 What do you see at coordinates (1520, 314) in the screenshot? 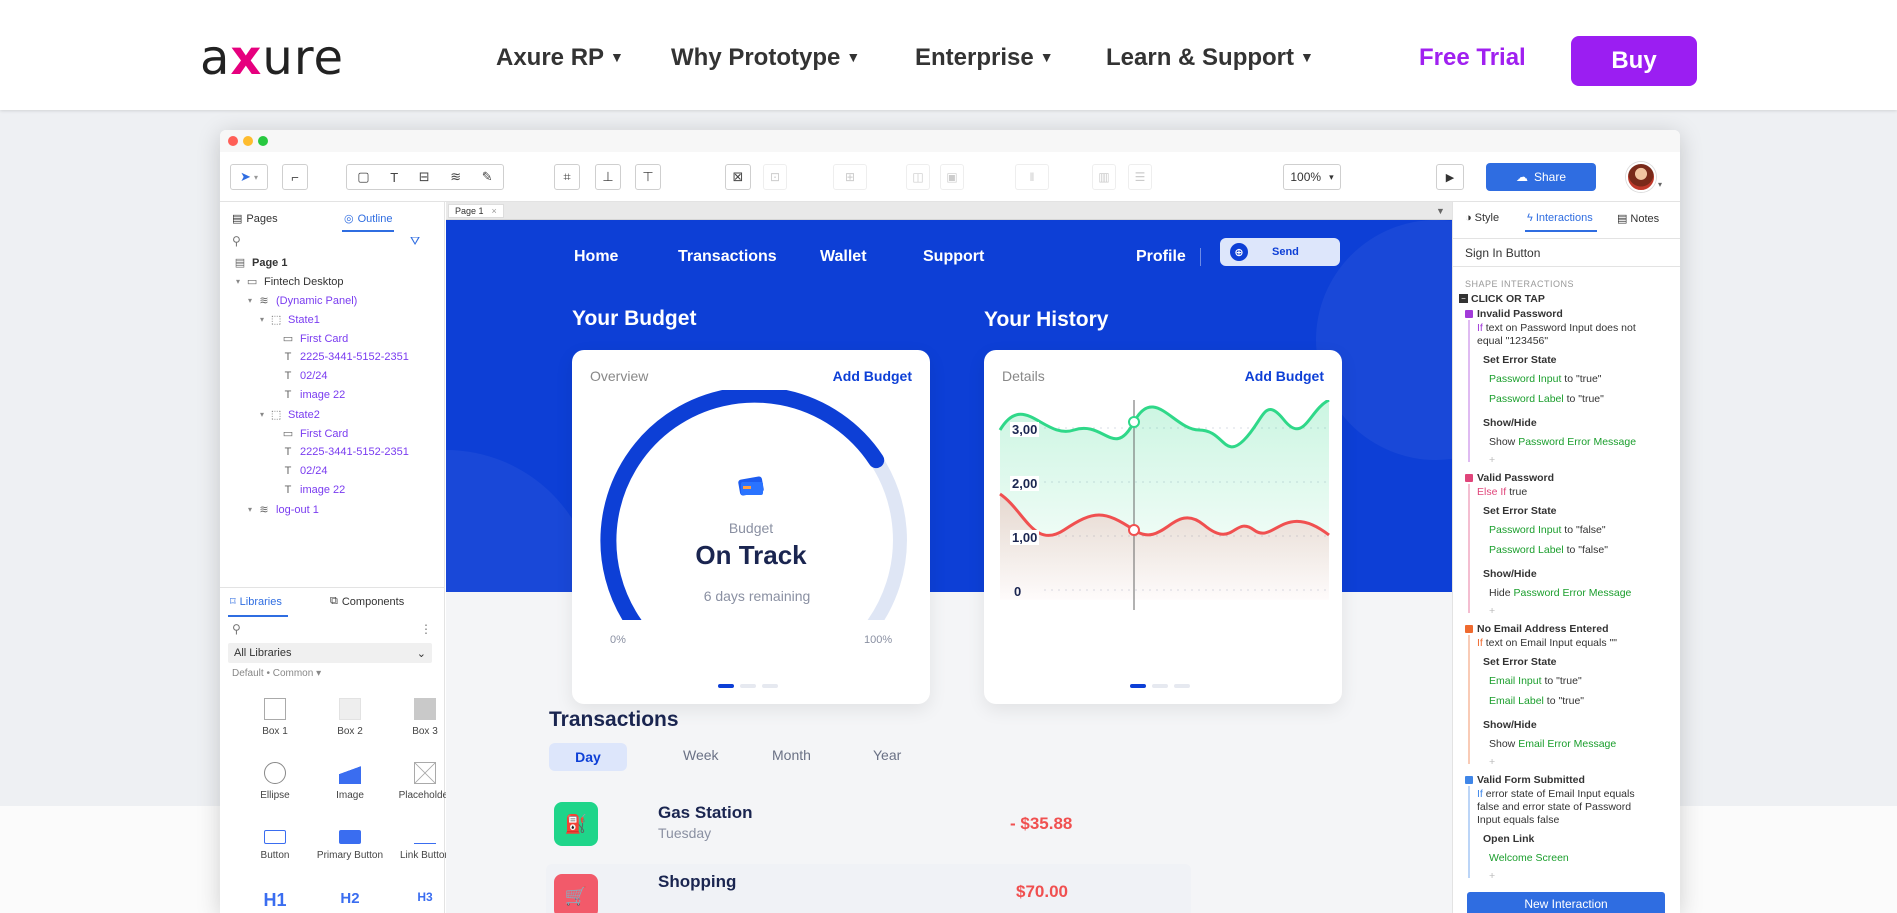
I see `case-name: Invalid Password` at bounding box center [1520, 314].